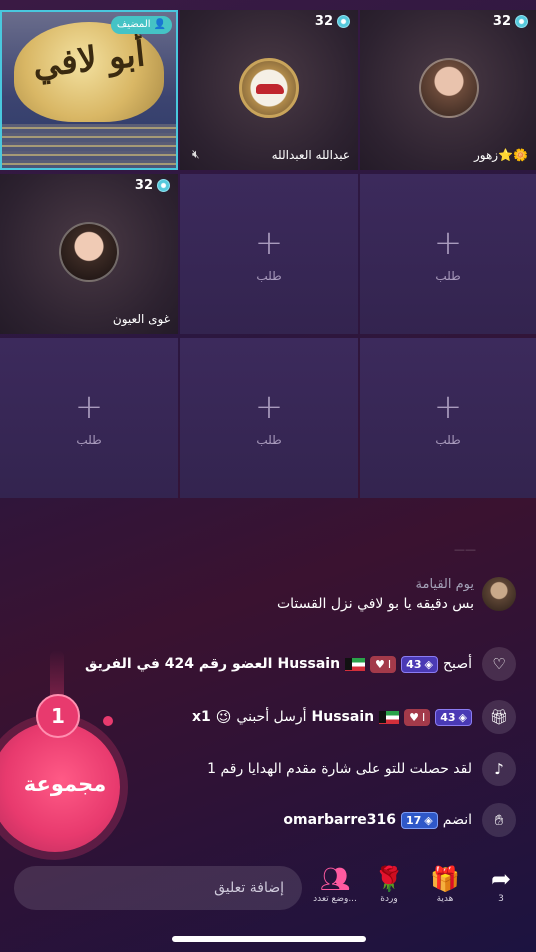 This screenshot has height=952, width=536. Describe the element at coordinates (499, 769) in the screenshot. I see `tiktok-icon: ♪` at that location.